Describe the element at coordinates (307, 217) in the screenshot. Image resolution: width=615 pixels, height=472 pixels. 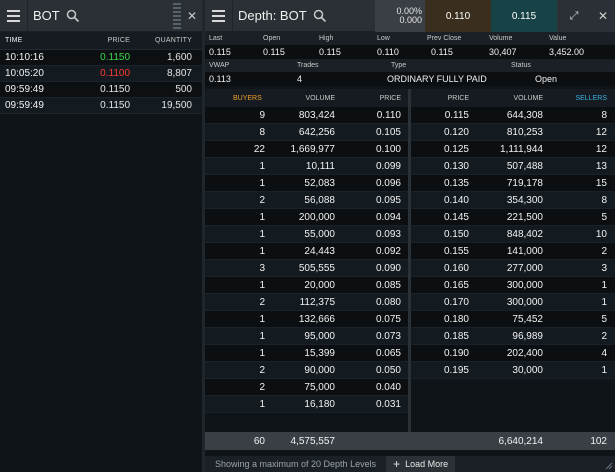
I see `bid-level-row: 1 200,000 0.094` at that location.